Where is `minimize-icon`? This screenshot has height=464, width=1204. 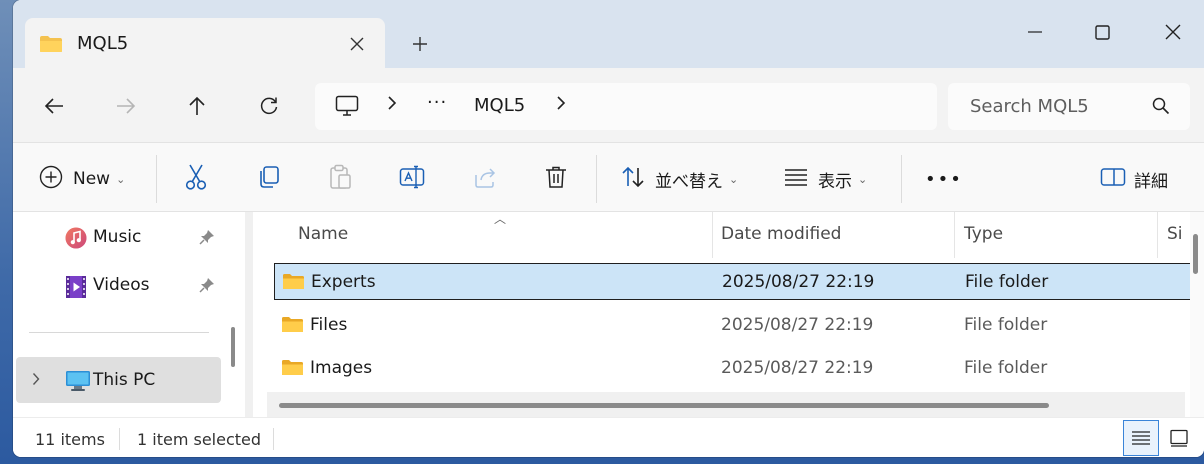 minimize-icon is located at coordinates (1035, 32).